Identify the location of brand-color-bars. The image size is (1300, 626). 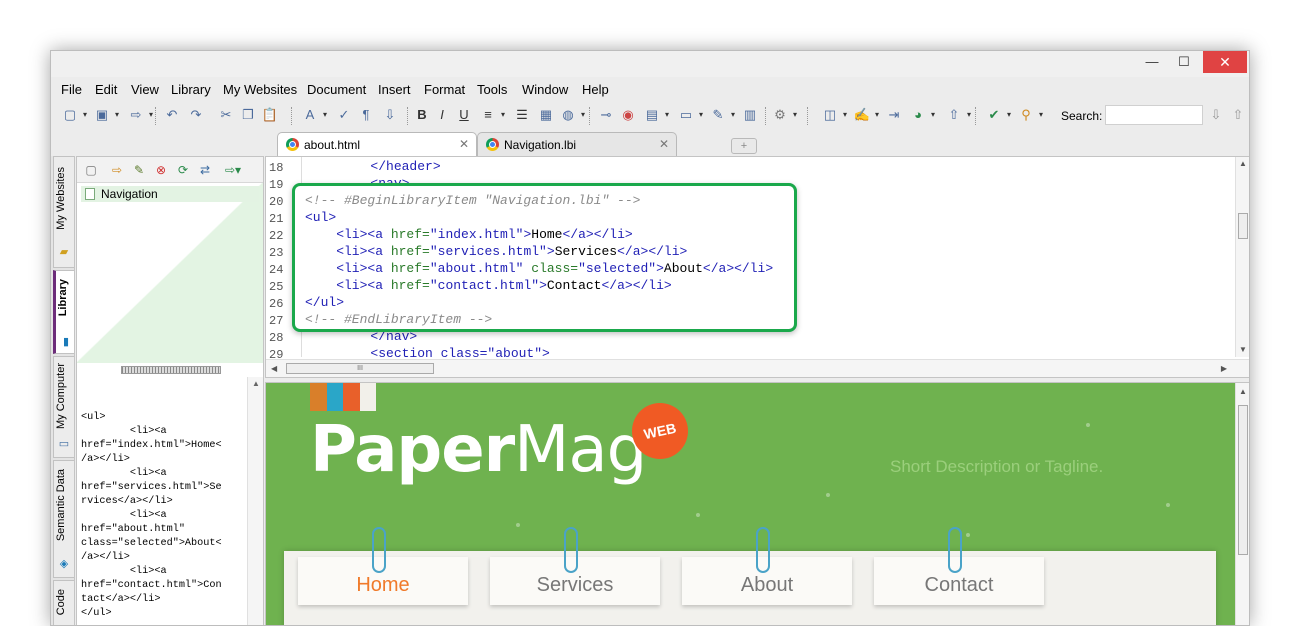
(343, 397).